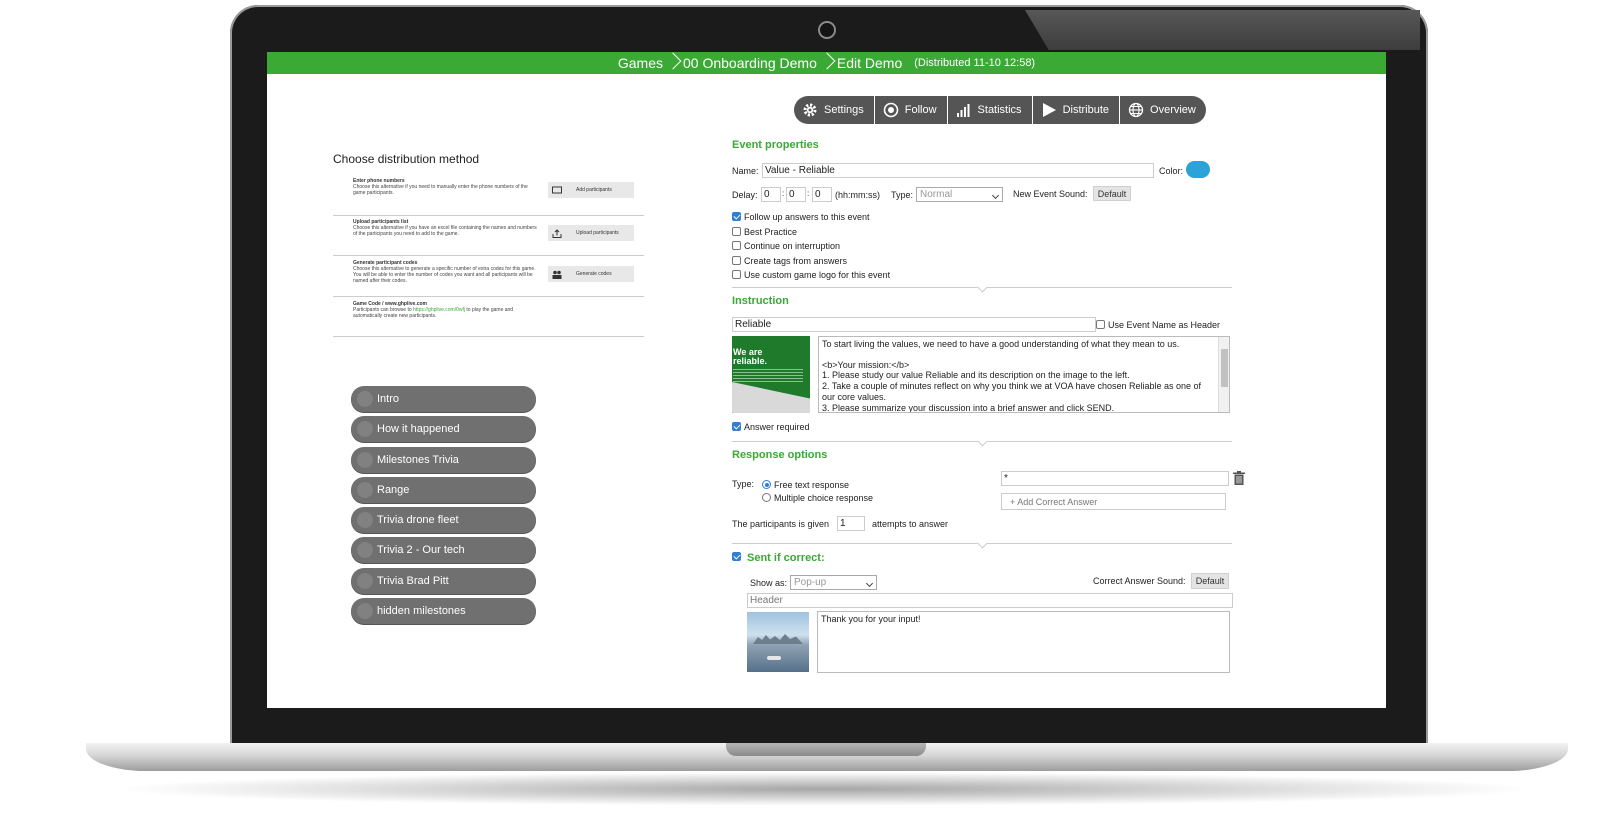 This screenshot has width=1600, height=839. I want to click on attempts-prefix: The participants is given, so click(781, 524).